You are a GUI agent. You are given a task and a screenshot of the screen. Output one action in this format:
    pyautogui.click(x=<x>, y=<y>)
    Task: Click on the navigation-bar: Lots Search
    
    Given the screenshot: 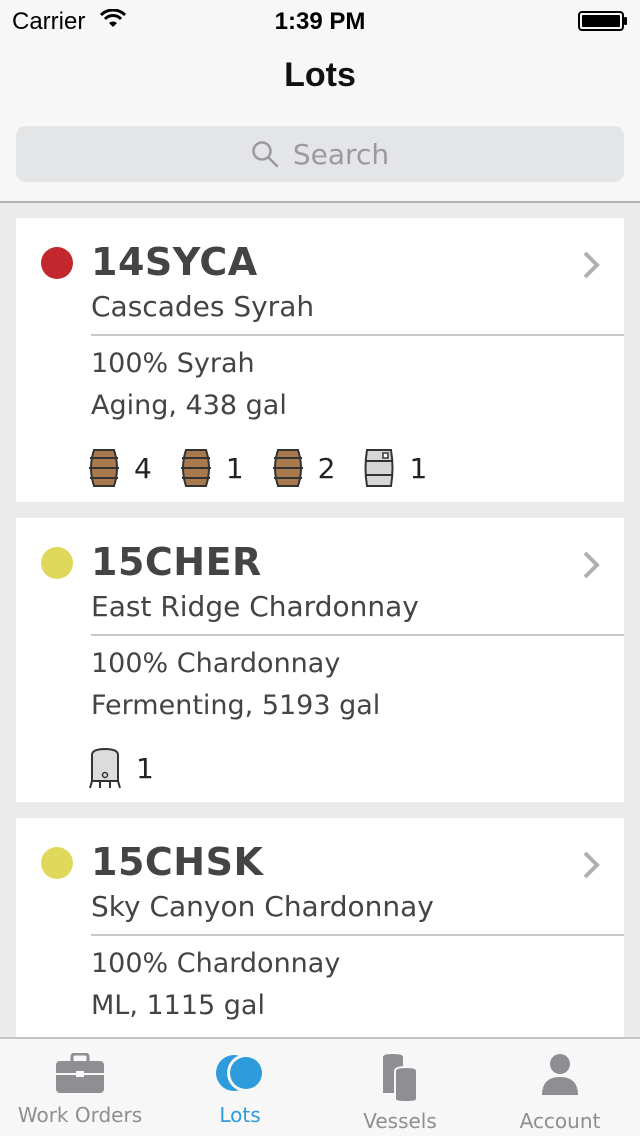 What is the action you would take?
    pyautogui.click(x=320, y=121)
    